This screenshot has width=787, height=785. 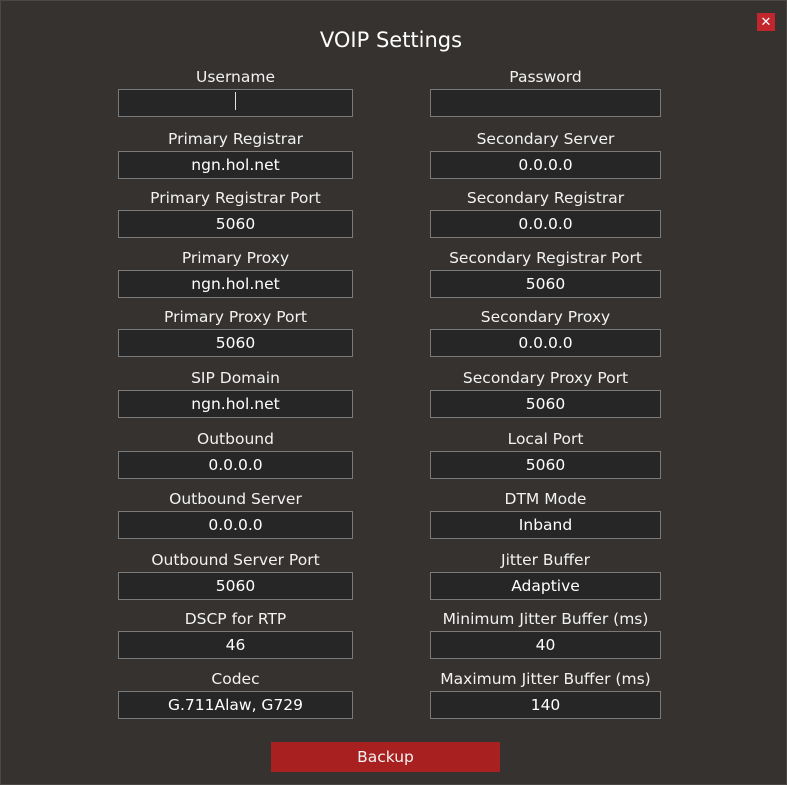 What do you see at coordinates (545, 317) in the screenshot?
I see `secondary-proxy-label: Secondary Proxy` at bounding box center [545, 317].